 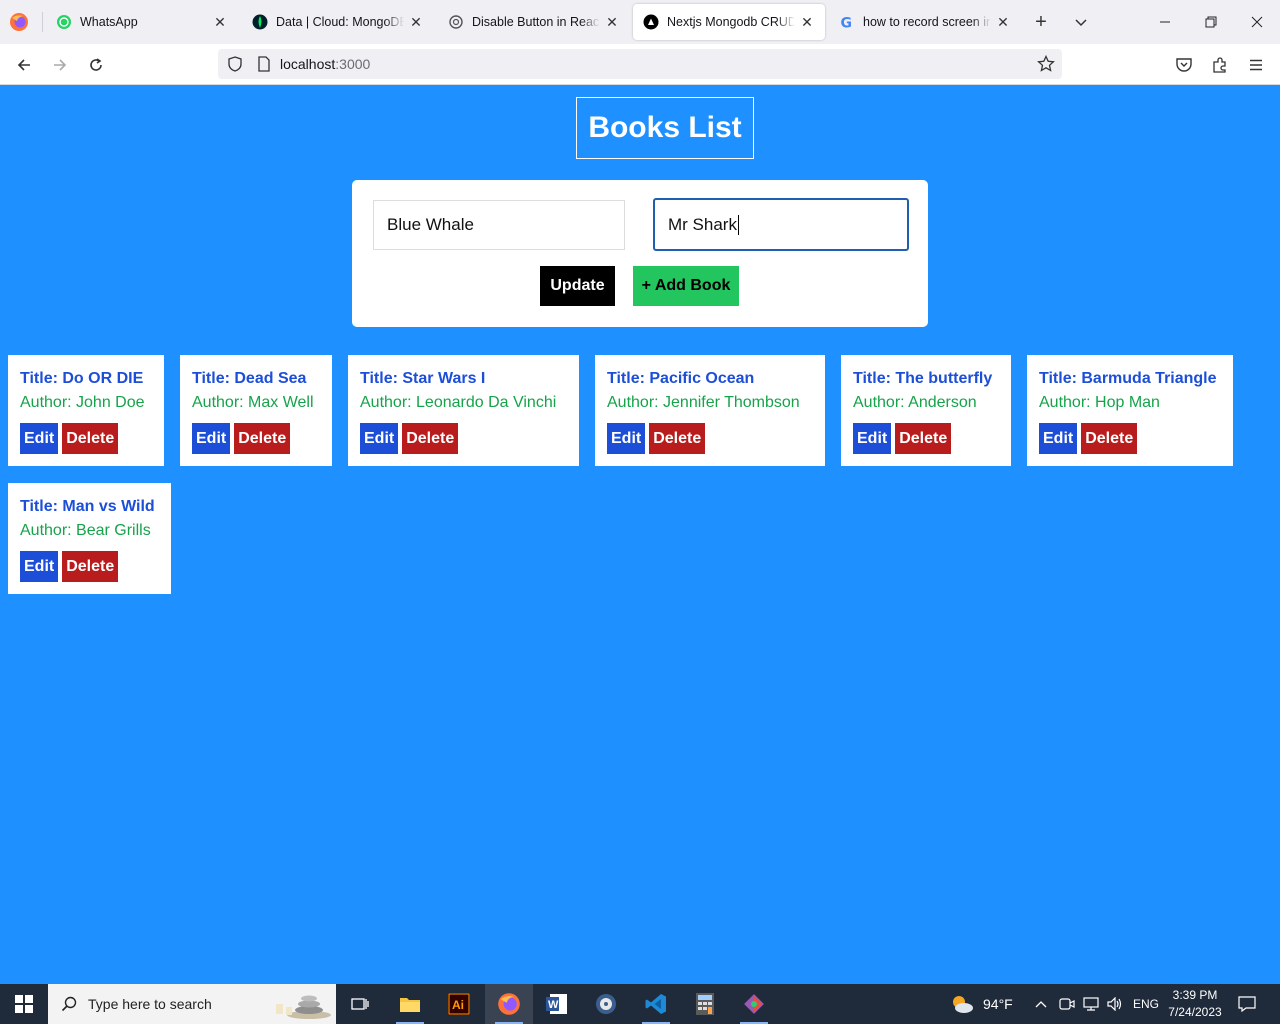 I want to click on new-tab-button: +, so click(x=1041, y=22).